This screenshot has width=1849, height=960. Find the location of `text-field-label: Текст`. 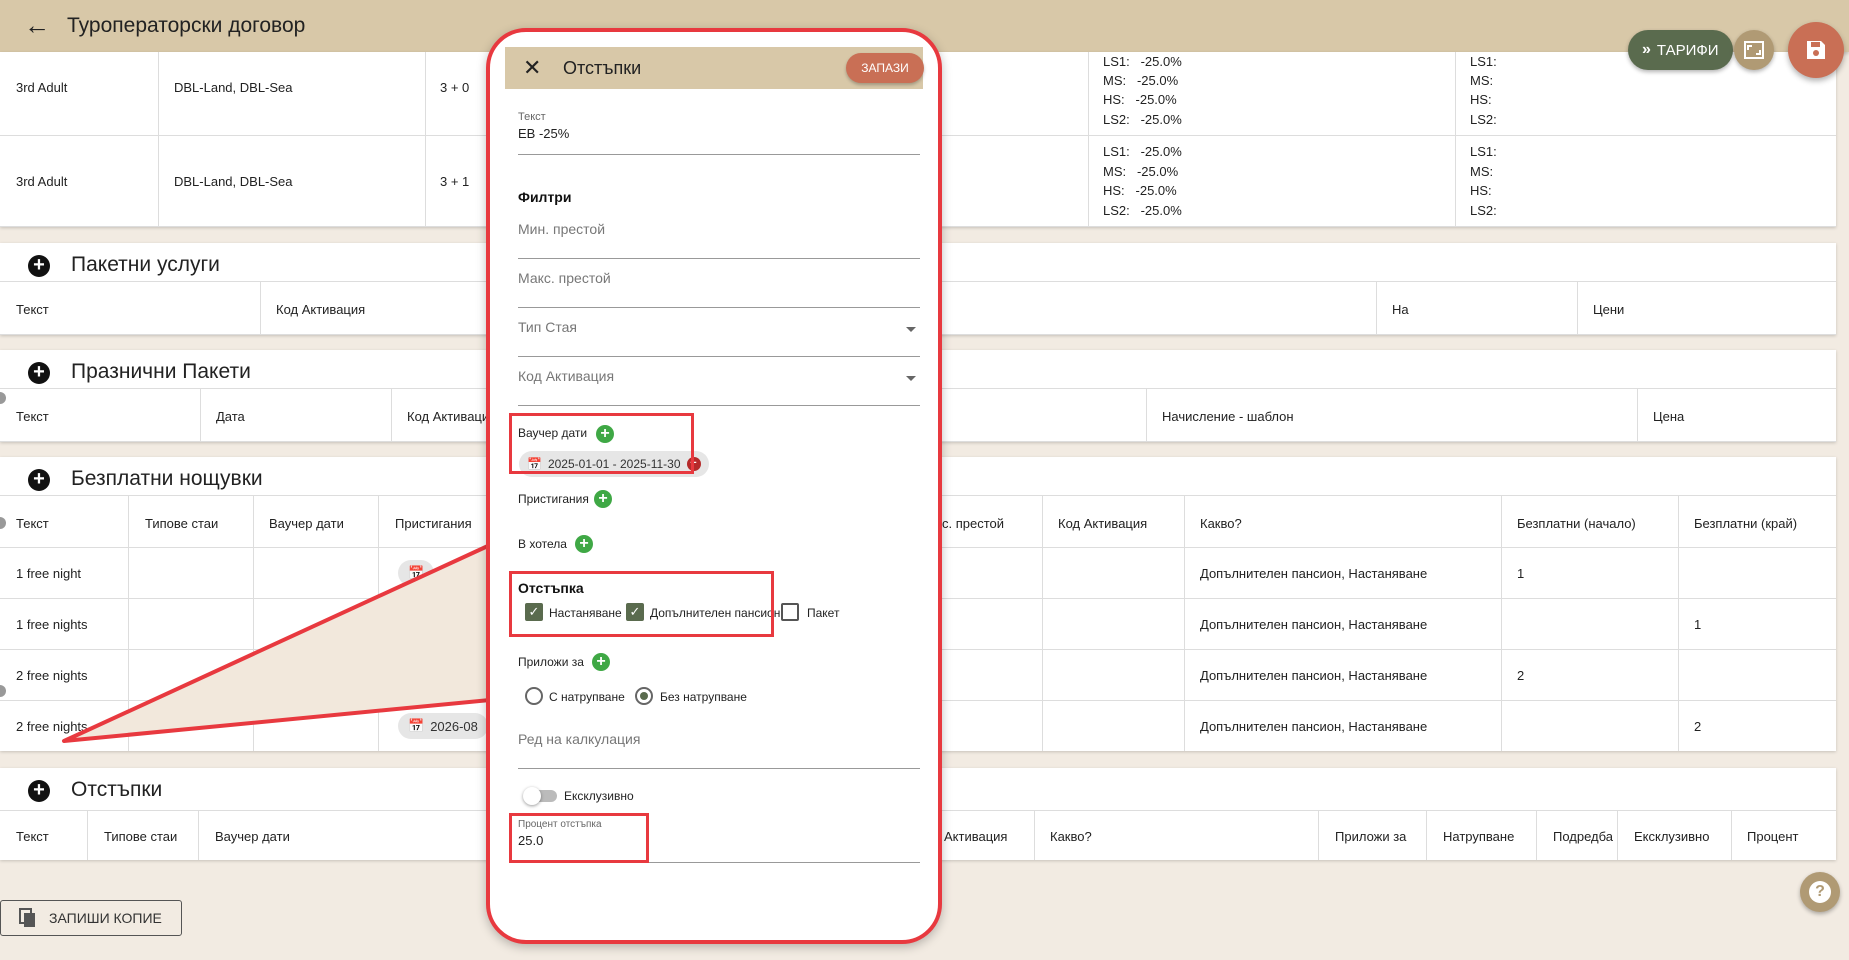

text-field-label: Текст is located at coordinates (532, 117).